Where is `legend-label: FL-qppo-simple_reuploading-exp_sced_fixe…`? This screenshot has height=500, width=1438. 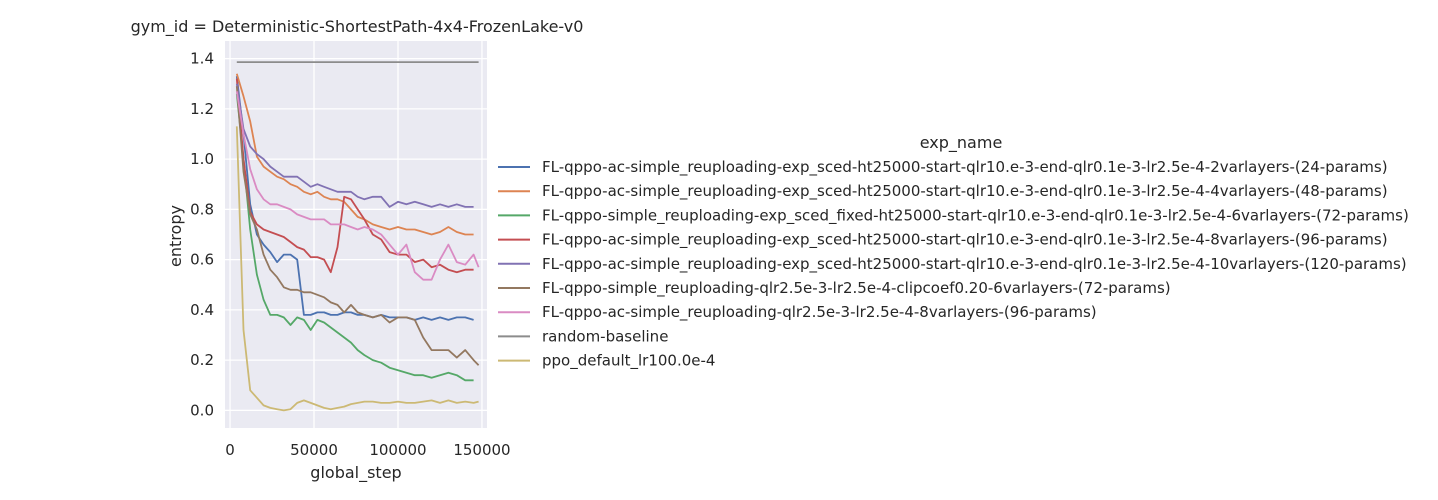
legend-label: FL-qppo-simple_reuploading-exp_sced_fixe… is located at coordinates (975, 215).